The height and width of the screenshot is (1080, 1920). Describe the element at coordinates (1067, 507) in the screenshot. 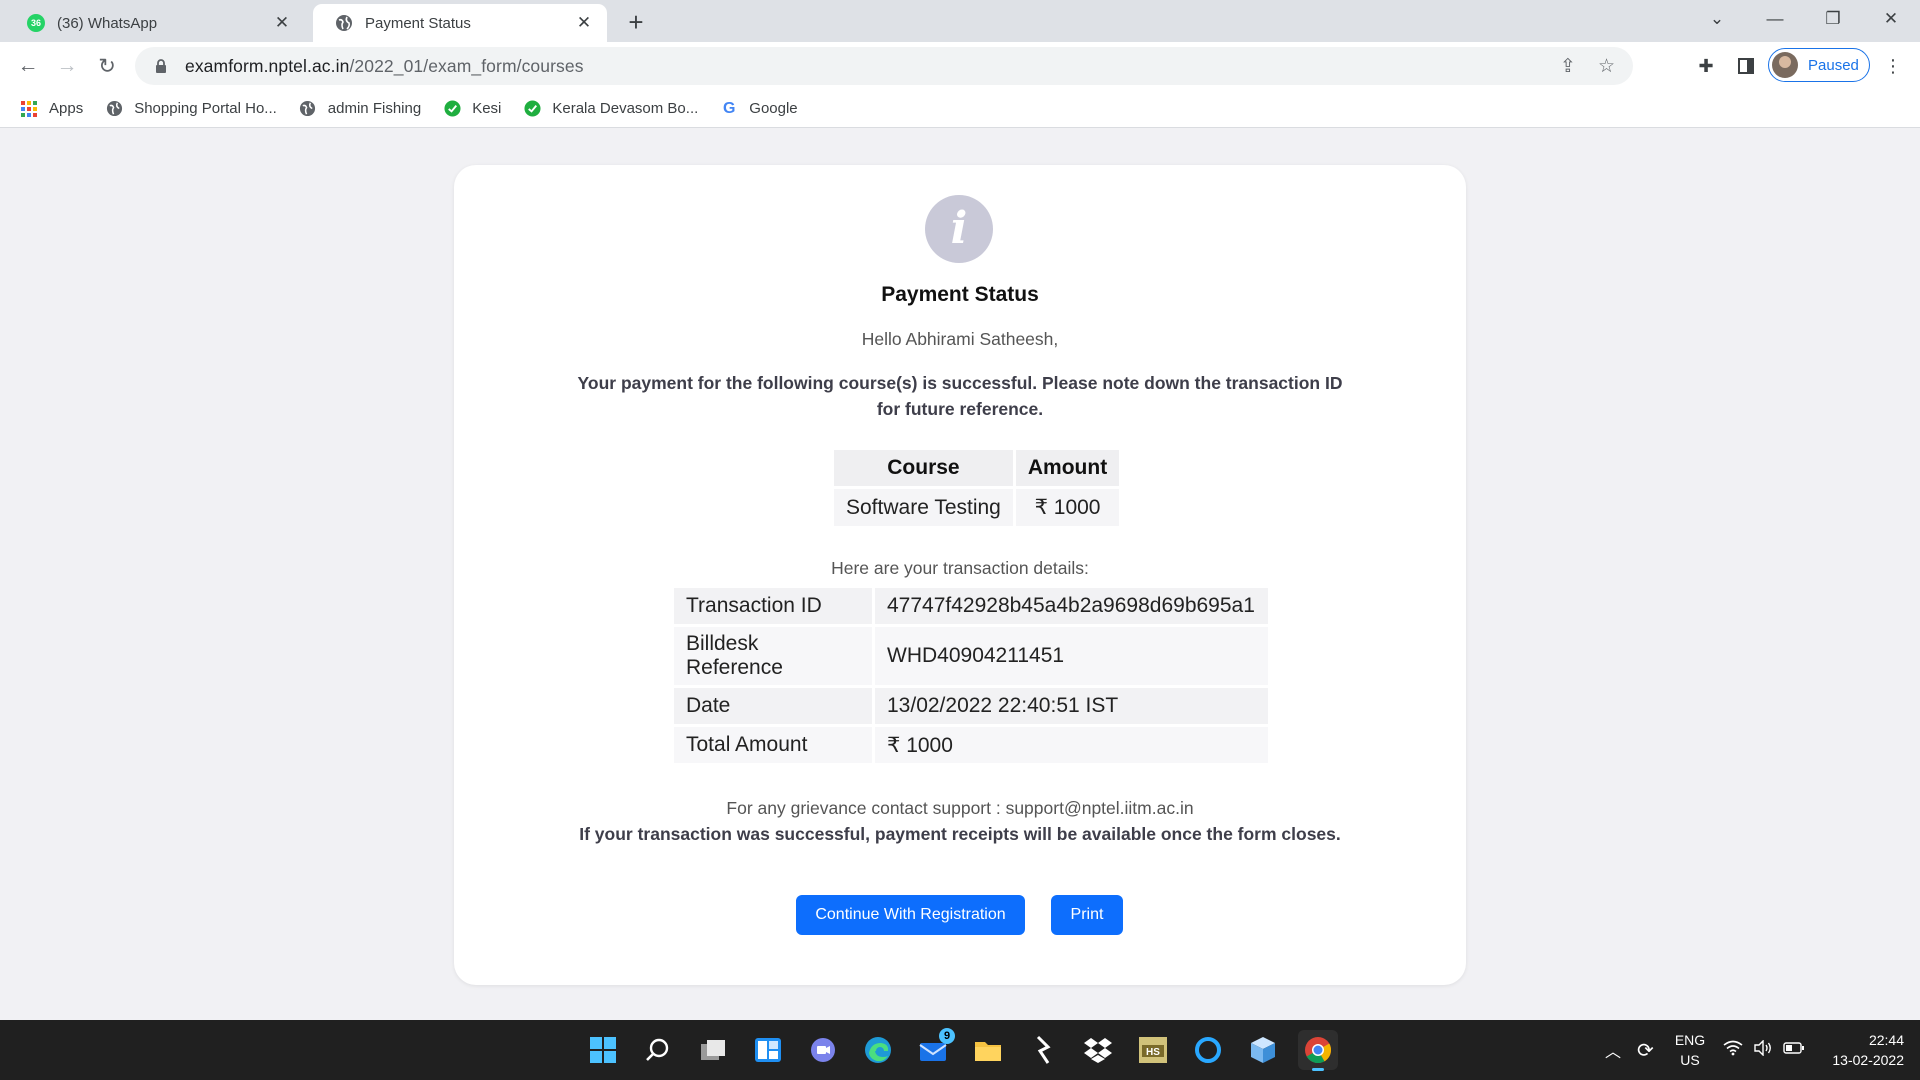

I see `course-amount: ₹ 1000` at that location.